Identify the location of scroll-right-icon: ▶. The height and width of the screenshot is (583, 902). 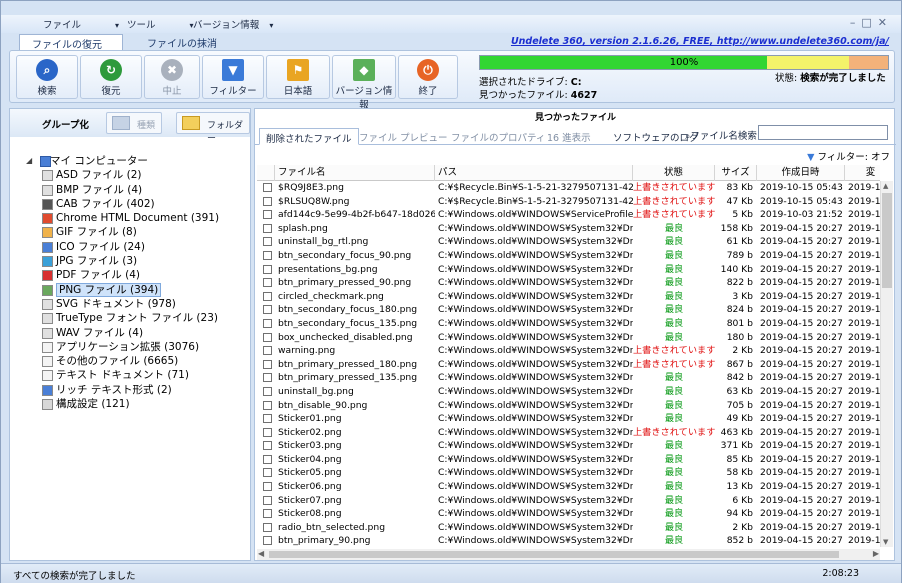
(876, 553).